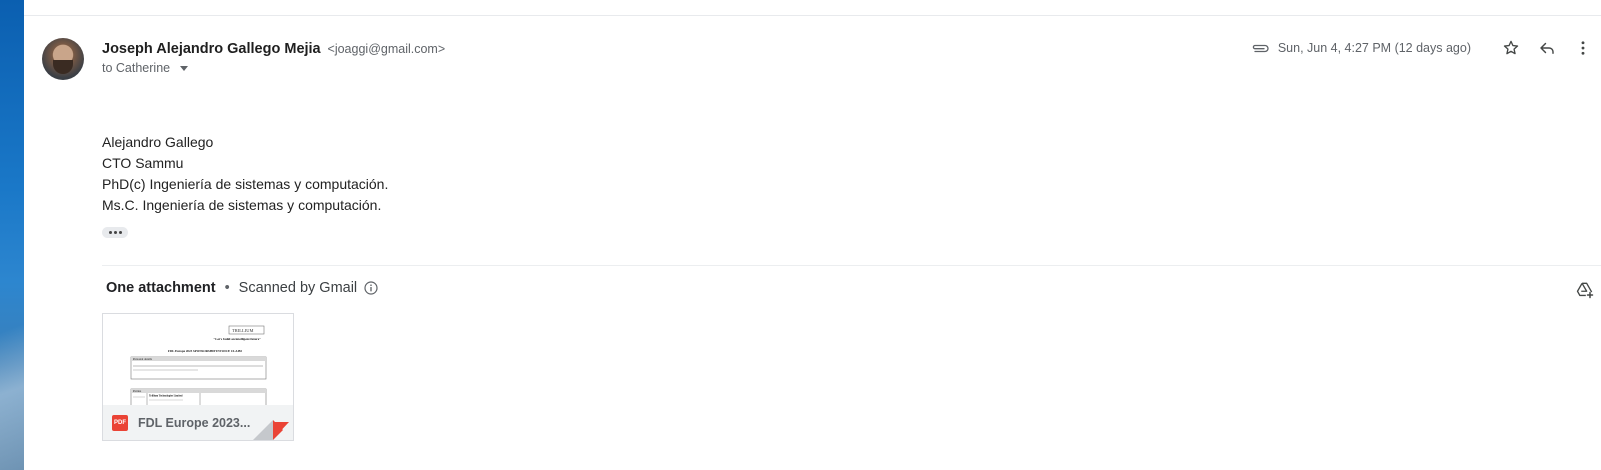 The height and width of the screenshot is (470, 1601). What do you see at coordinates (371, 288) in the screenshot?
I see `info-icon` at bounding box center [371, 288].